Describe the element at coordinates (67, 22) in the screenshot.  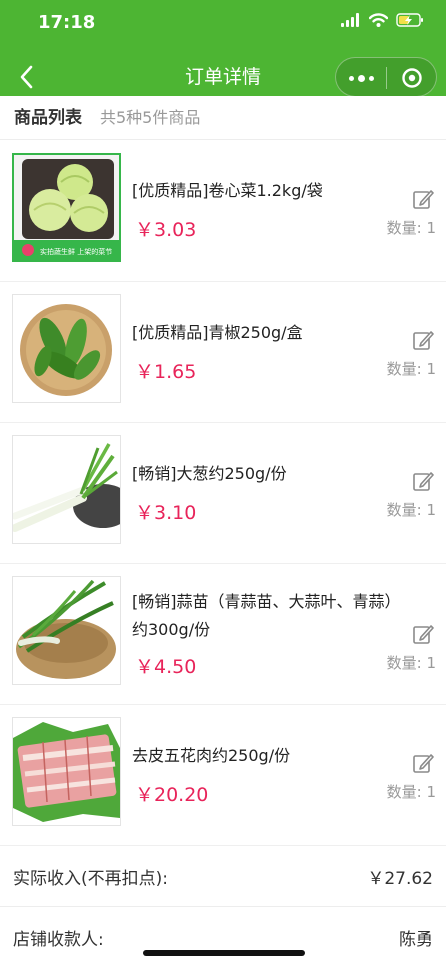
I see `status-time: 17:18` at that location.